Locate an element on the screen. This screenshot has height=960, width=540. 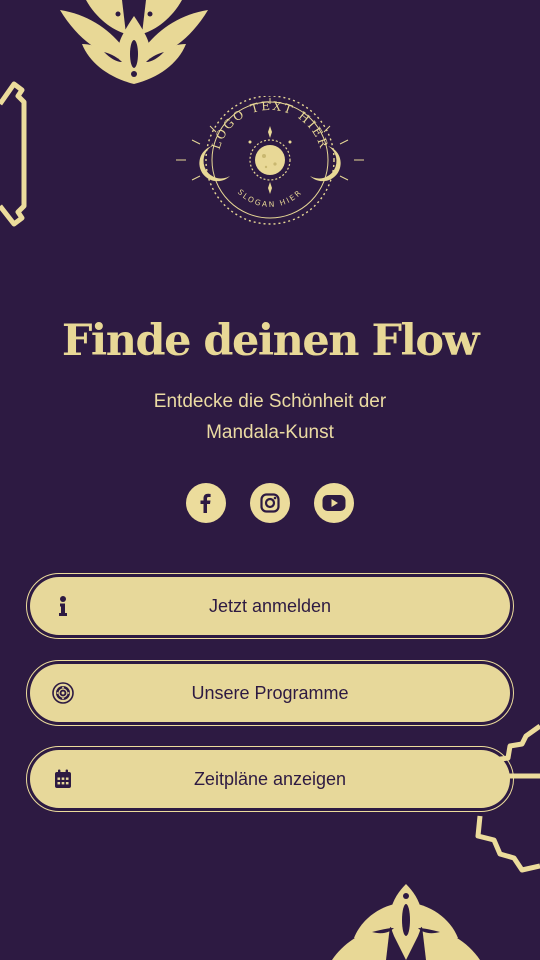
brand-logo: LOGO TEXT HIER SLOGAN HIER is located at coordinates (270, 161).